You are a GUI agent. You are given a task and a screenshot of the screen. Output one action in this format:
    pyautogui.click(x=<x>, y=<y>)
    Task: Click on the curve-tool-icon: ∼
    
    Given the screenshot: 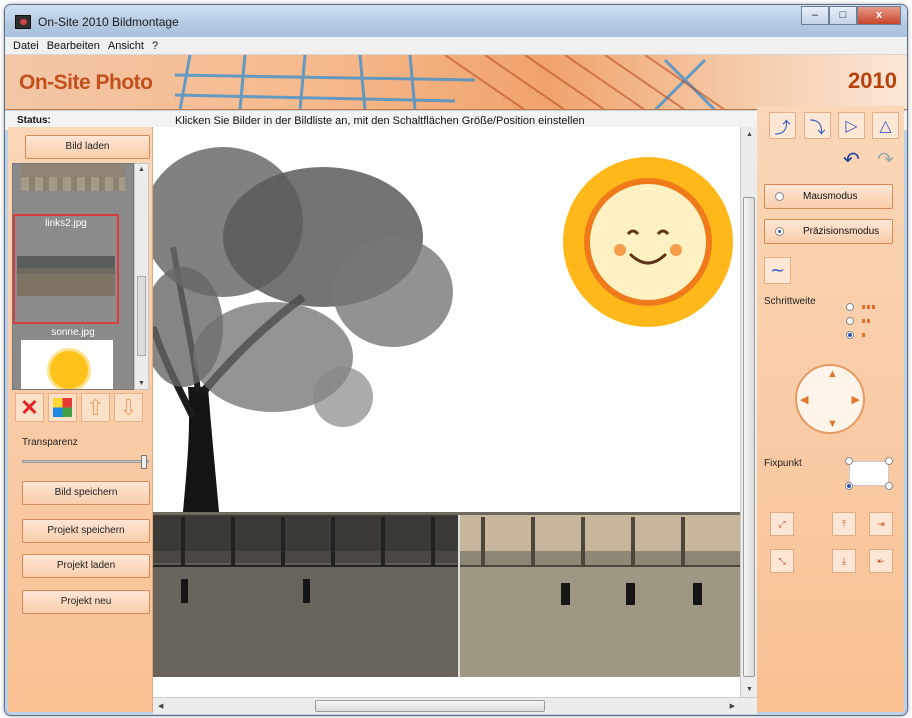 What is the action you would take?
    pyautogui.click(x=777, y=270)
    